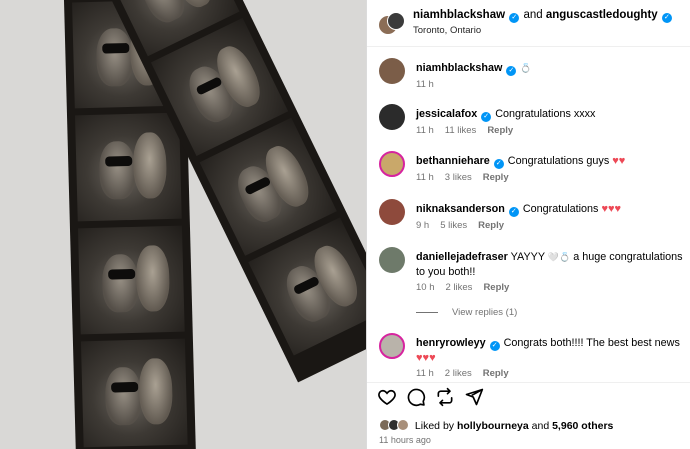 The width and height of the screenshot is (690, 449). I want to click on comment-icon, so click(416, 397).